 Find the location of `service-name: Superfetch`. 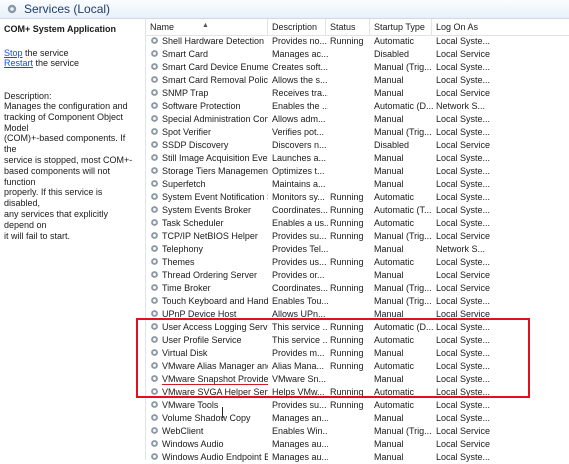

service-name: Superfetch is located at coordinates (209, 184).